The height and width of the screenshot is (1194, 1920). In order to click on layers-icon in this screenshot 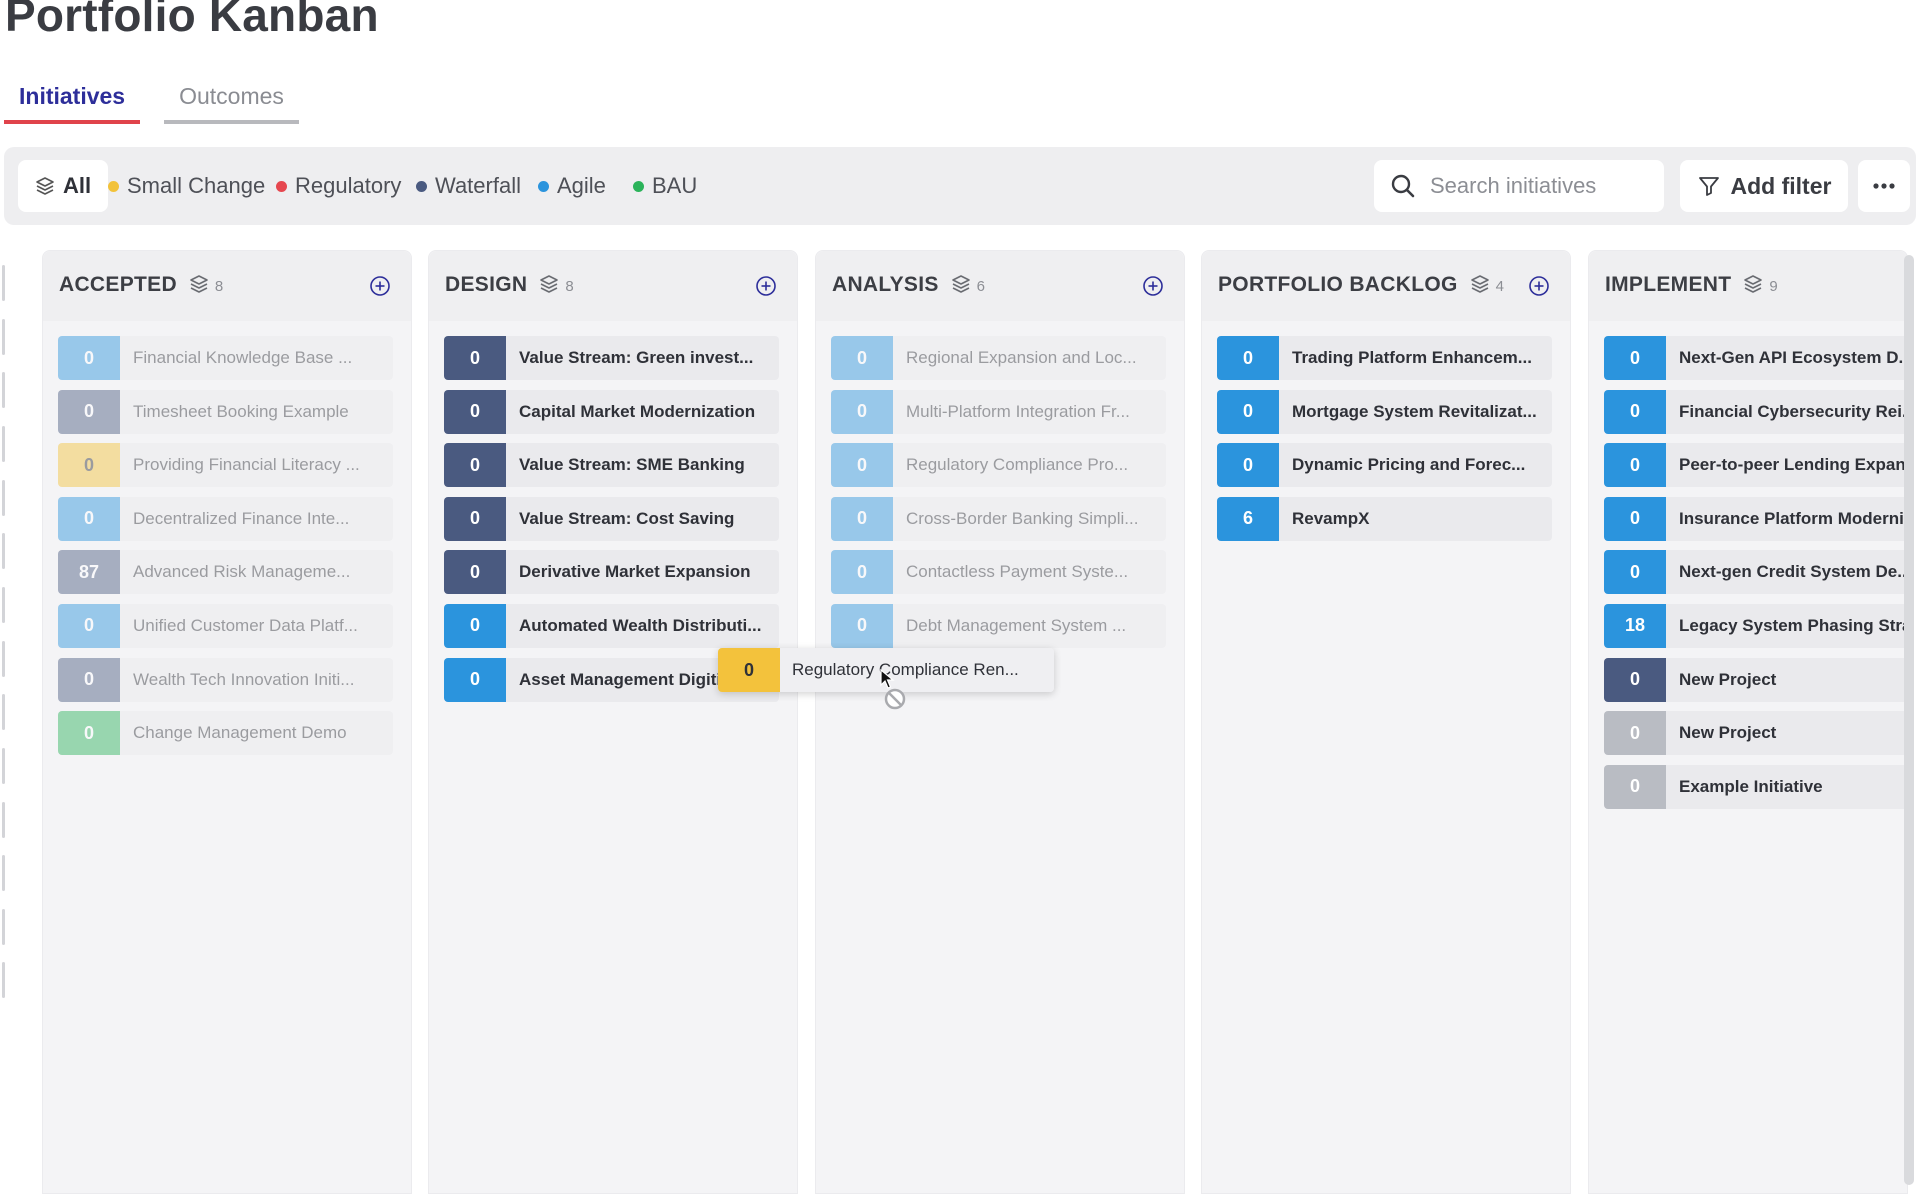, I will do `click(45, 186)`.